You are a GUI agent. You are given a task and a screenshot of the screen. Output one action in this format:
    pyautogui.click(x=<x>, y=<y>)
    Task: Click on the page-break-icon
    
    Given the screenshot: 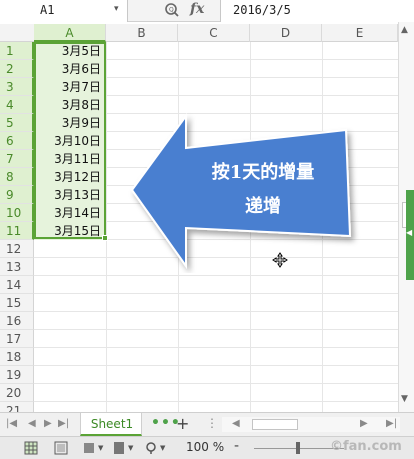 What is the action you would take?
    pyautogui.click(x=89, y=448)
    